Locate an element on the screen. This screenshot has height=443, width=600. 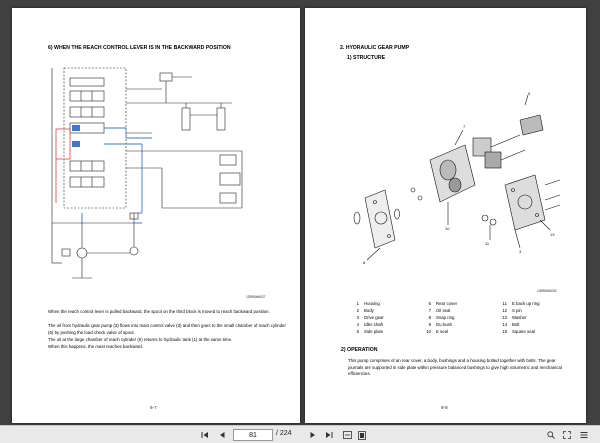
part-entry: 2 Body is located at coordinates (365, 310).